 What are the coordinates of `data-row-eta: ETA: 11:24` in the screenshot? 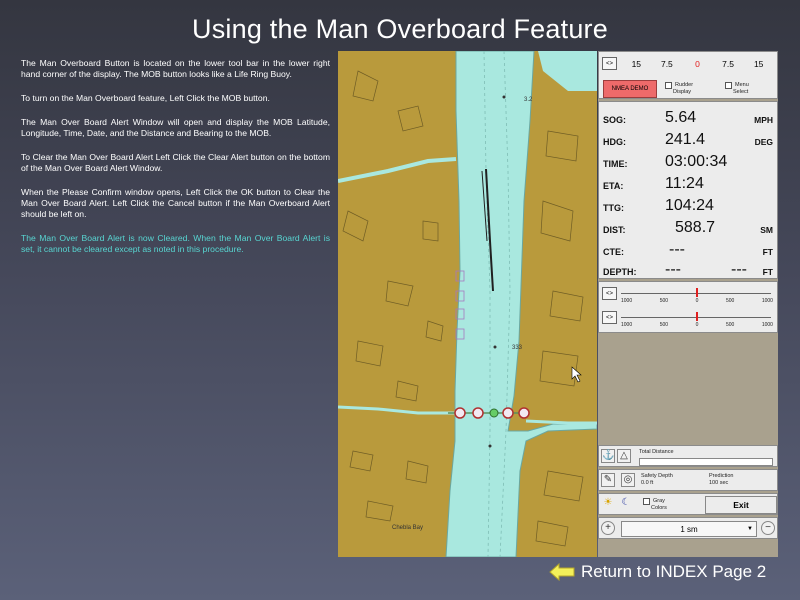 It's located at (688, 183).